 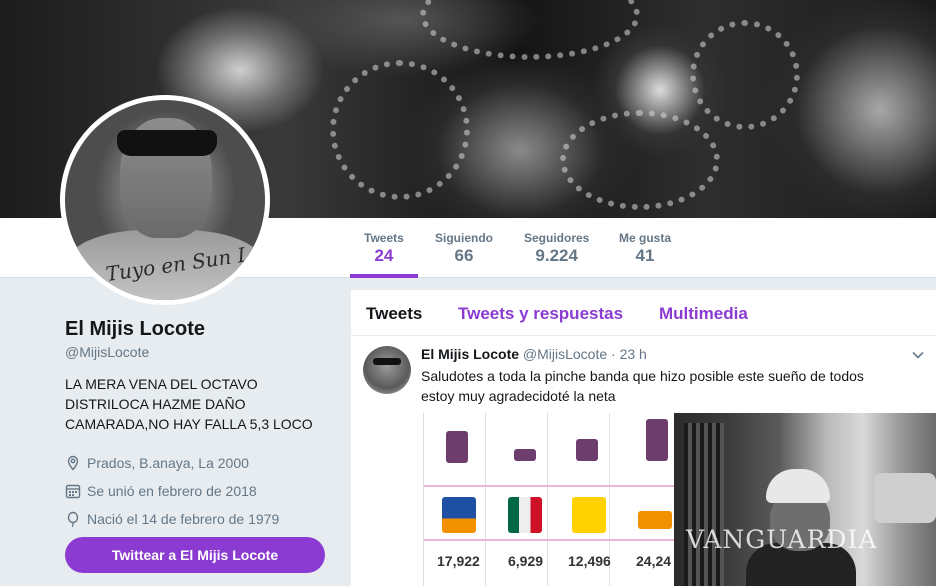 I want to click on photo-car, so click(x=905, y=498).